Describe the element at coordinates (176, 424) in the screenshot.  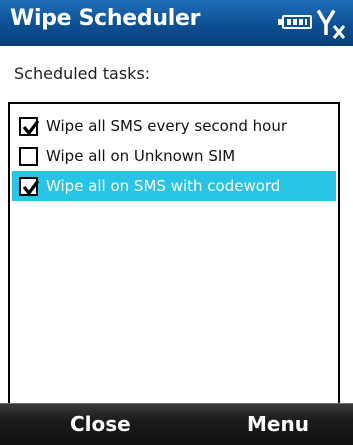
I see `softkey-bar: Close Menu` at that location.